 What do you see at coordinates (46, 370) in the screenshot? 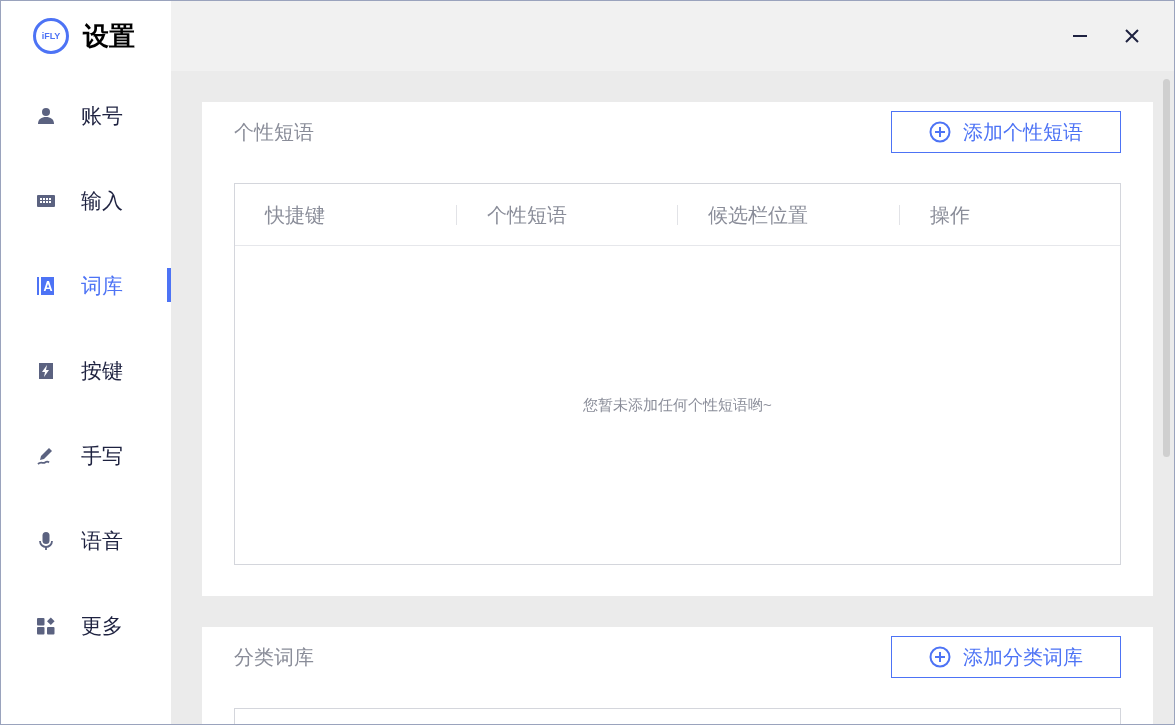
I see `lightning-key-icon` at bounding box center [46, 370].